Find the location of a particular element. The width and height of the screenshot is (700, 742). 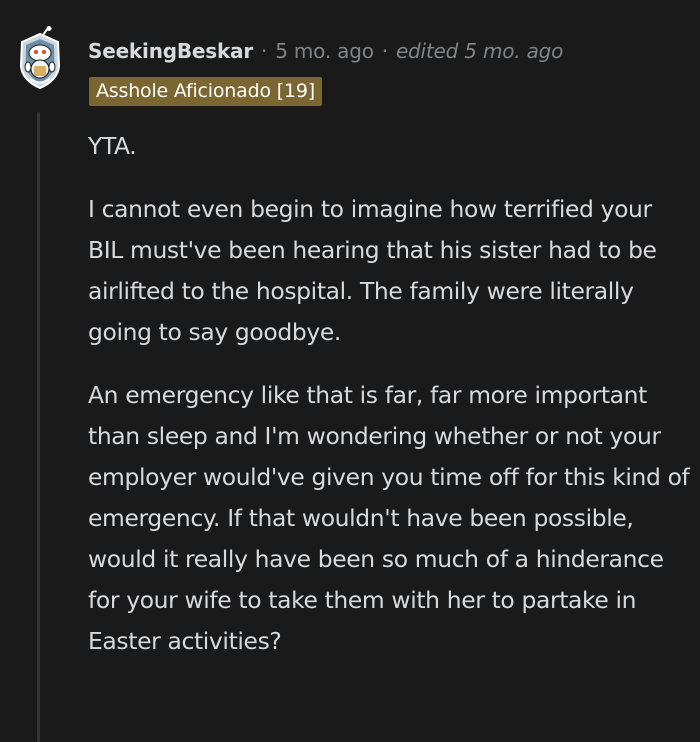

snoo-avatar-icon is located at coordinates (40, 58).